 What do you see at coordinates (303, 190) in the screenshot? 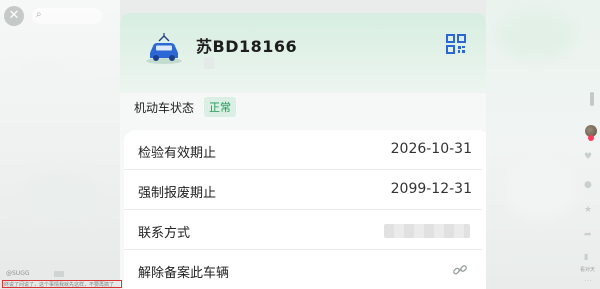
I see `list-item-scrap: 强制报废期止 2099-12-31` at bounding box center [303, 190].